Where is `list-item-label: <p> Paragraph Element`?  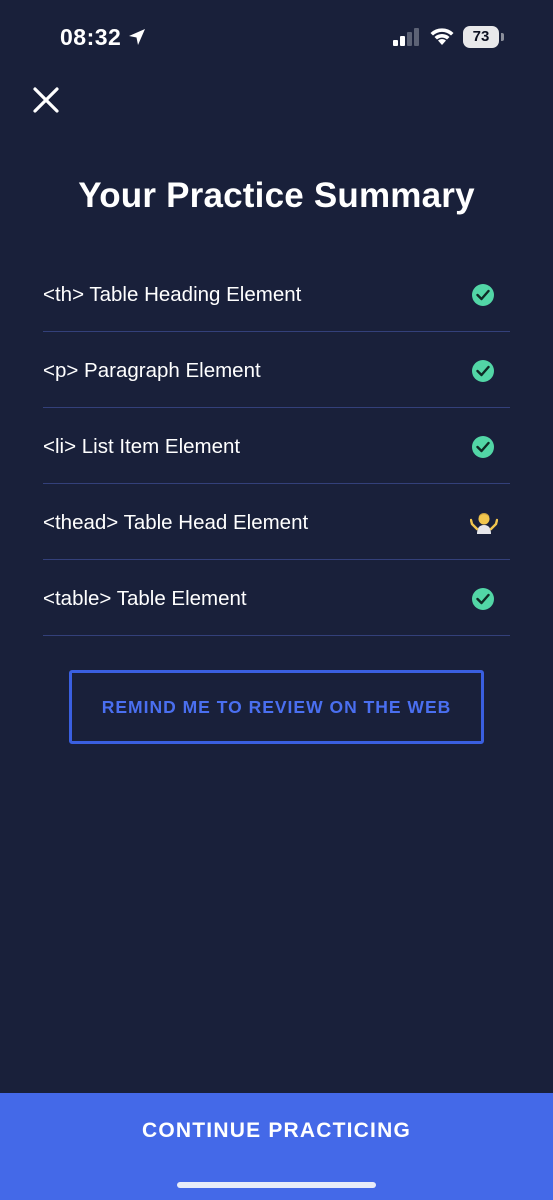
list-item-label: <p> Paragraph Element is located at coordinates (152, 370).